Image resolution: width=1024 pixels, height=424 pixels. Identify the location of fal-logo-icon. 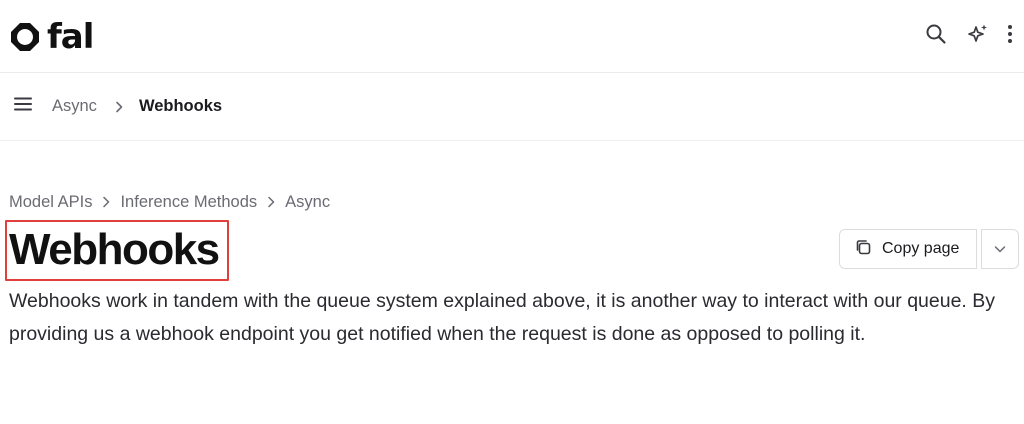
(25, 37).